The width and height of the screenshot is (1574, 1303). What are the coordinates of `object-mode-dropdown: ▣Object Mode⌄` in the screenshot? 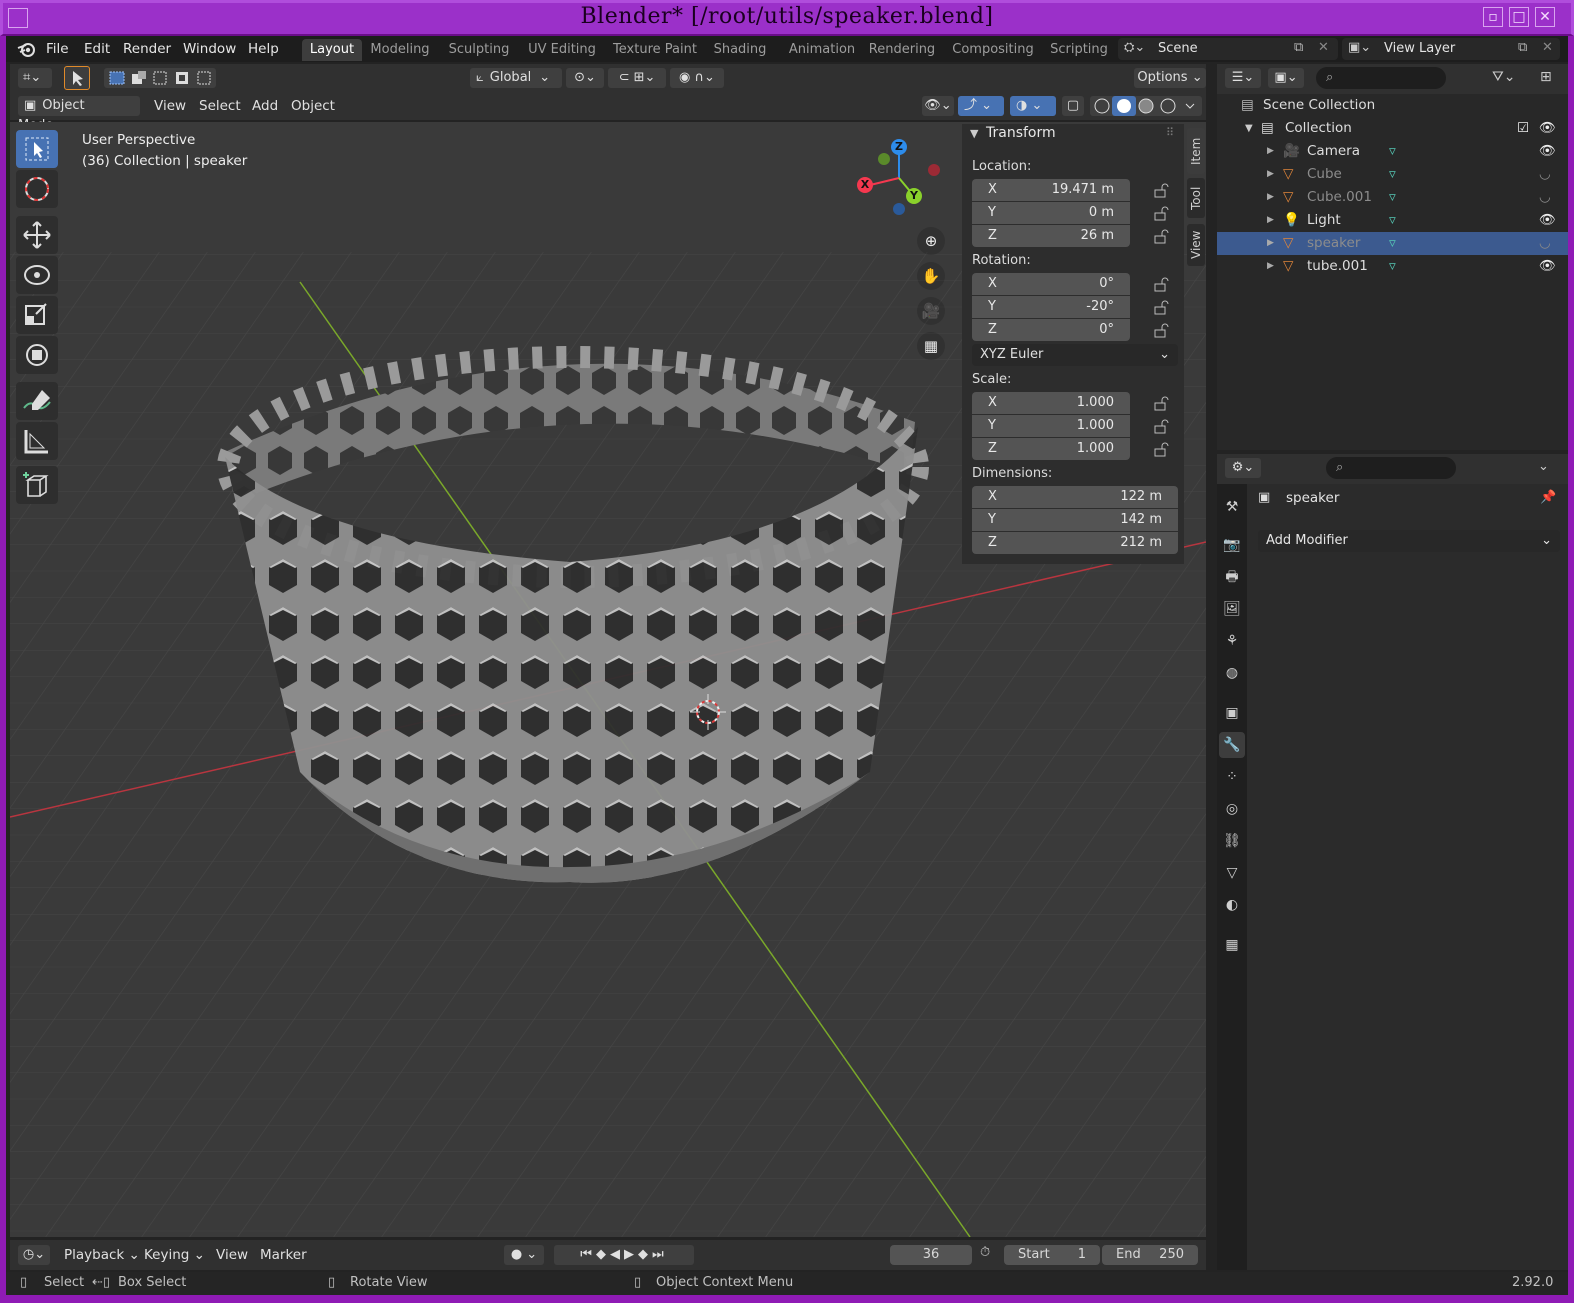 It's located at (79, 114).